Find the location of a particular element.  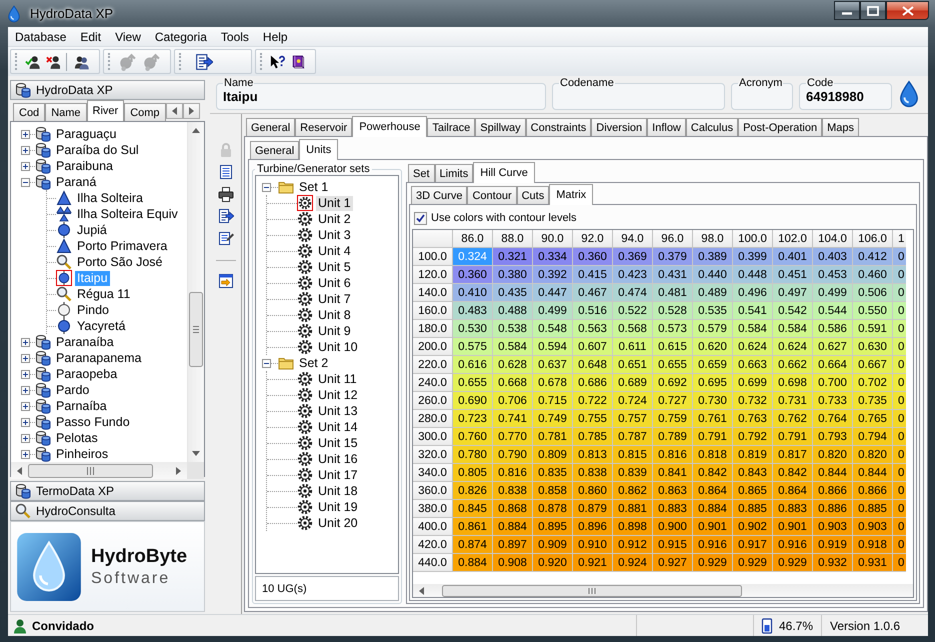

tab: Name is located at coordinates (66, 112).